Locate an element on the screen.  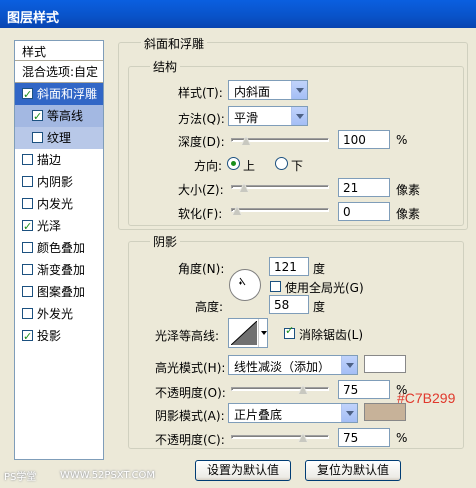
watermark-right: WWW.52PSXT.COM is located at coordinates (108, 475).